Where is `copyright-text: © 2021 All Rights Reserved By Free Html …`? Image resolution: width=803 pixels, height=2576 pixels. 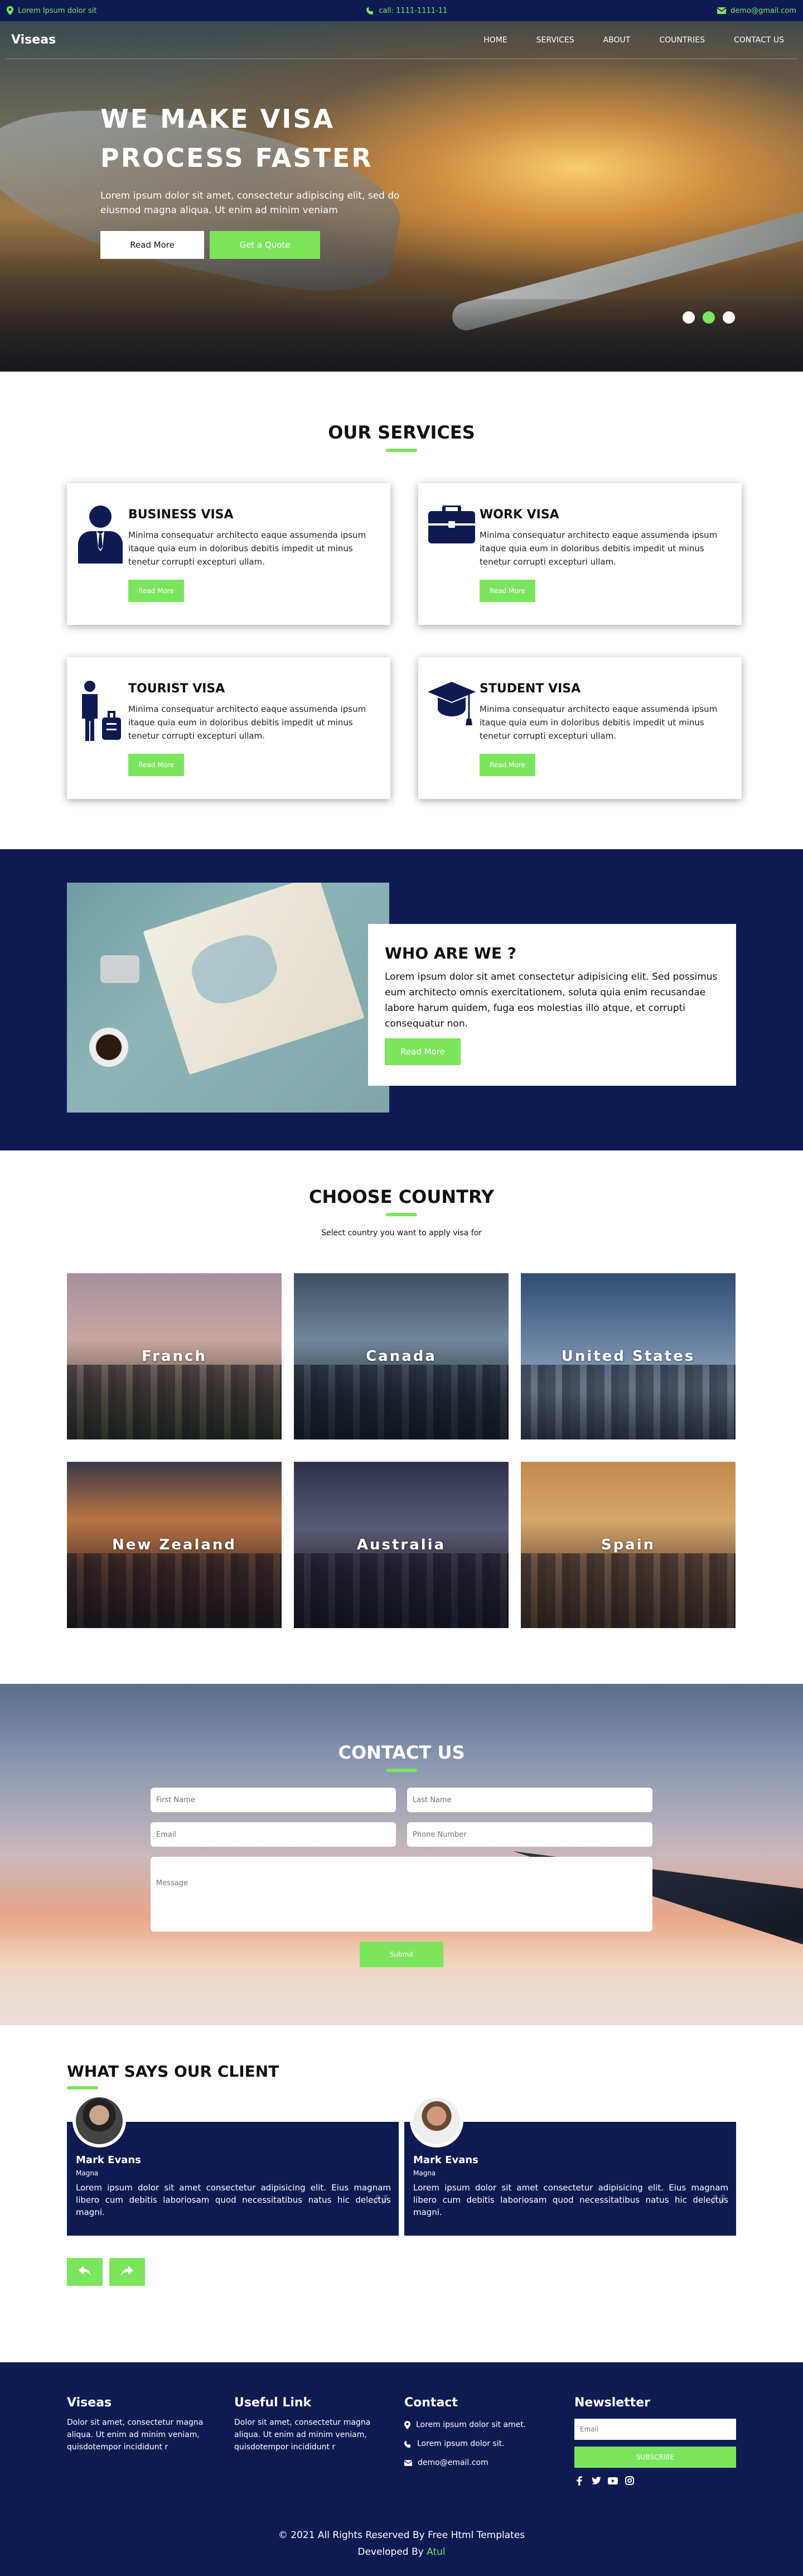
copyright-text: © 2021 All Rights Reserved By Free Html … is located at coordinates (401, 2536).